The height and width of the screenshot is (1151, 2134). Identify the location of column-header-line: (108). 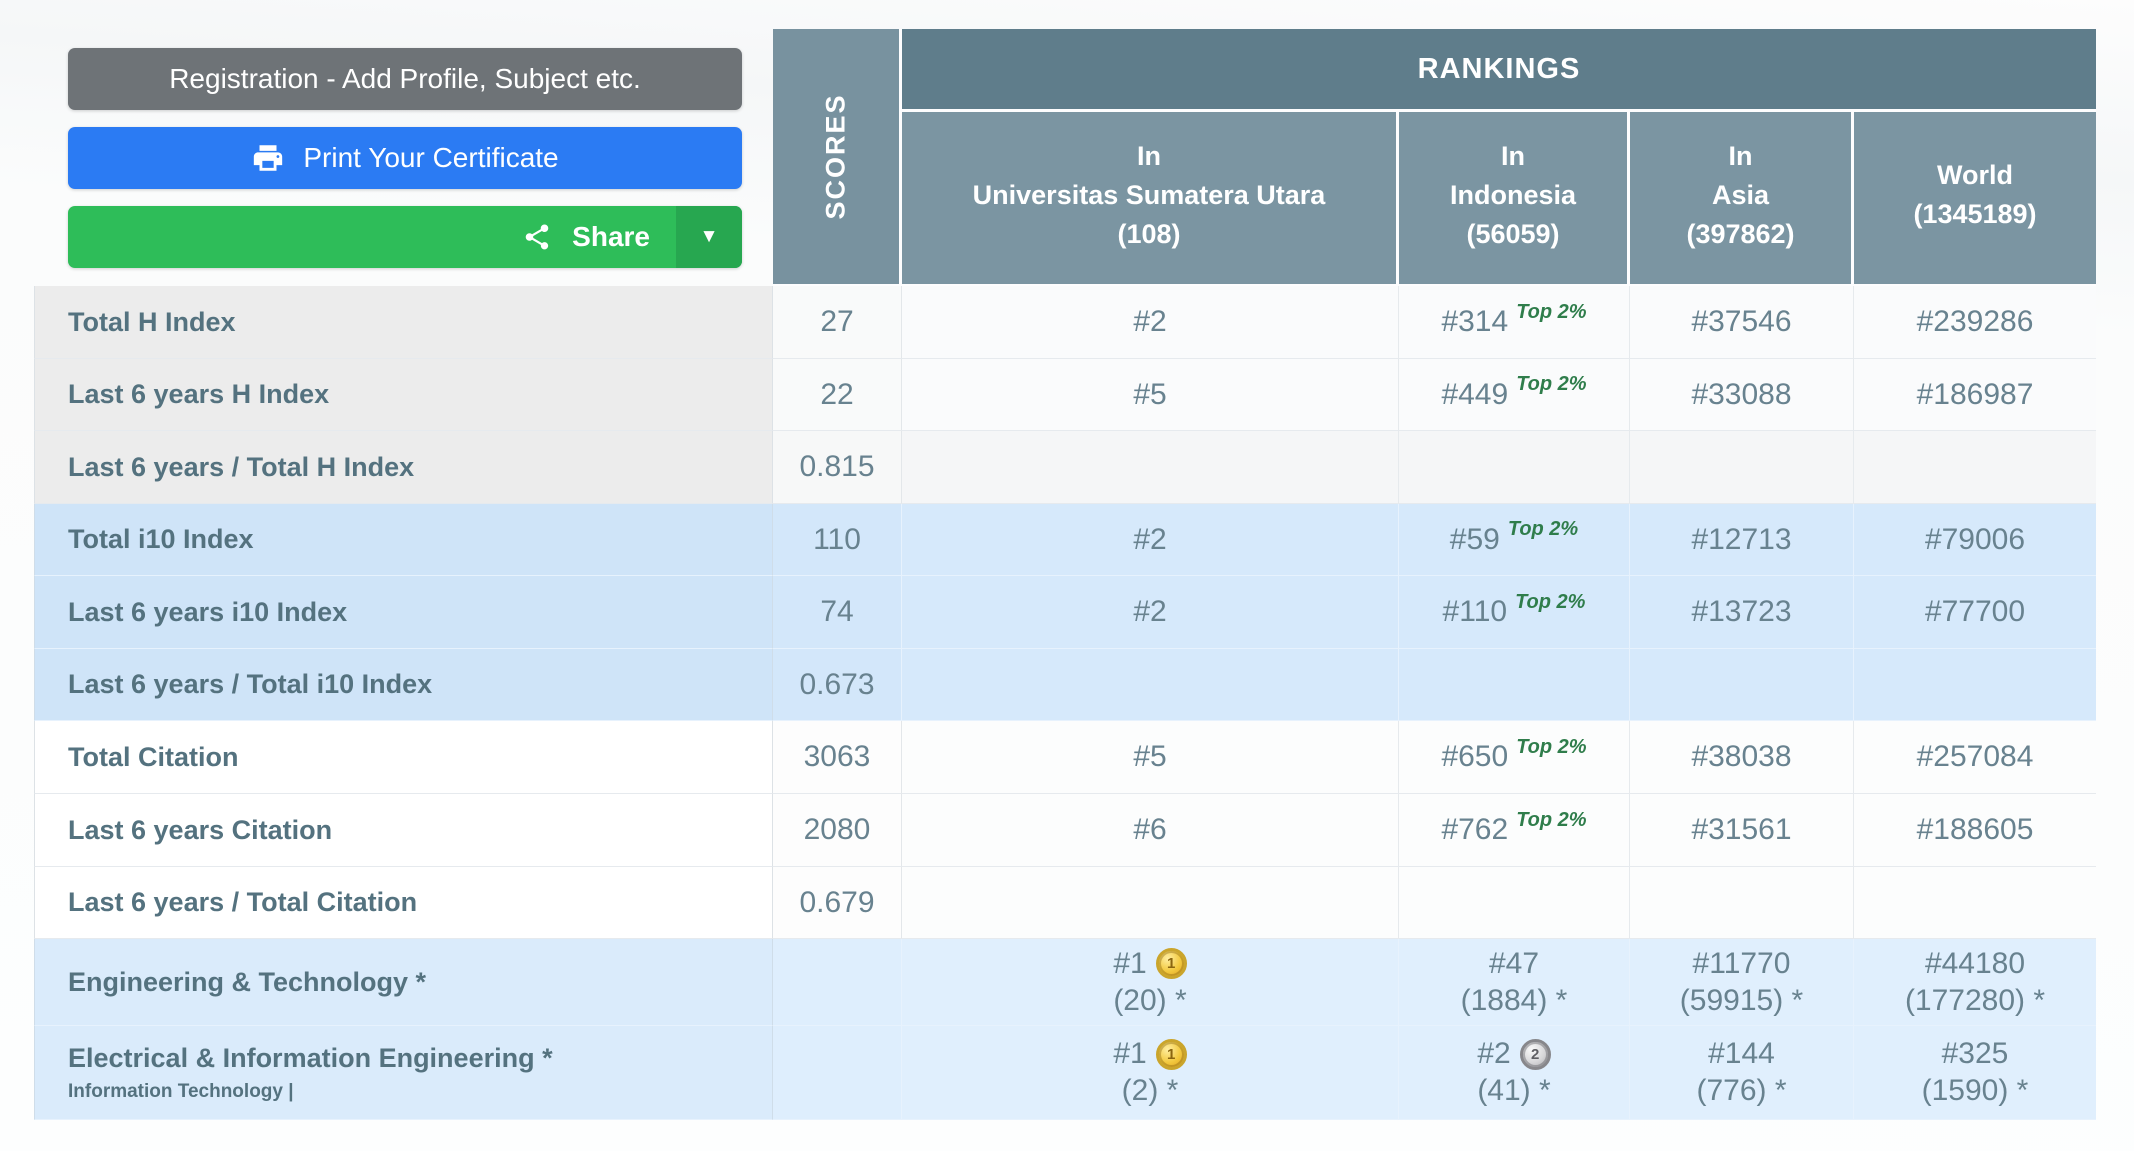
(1149, 233).